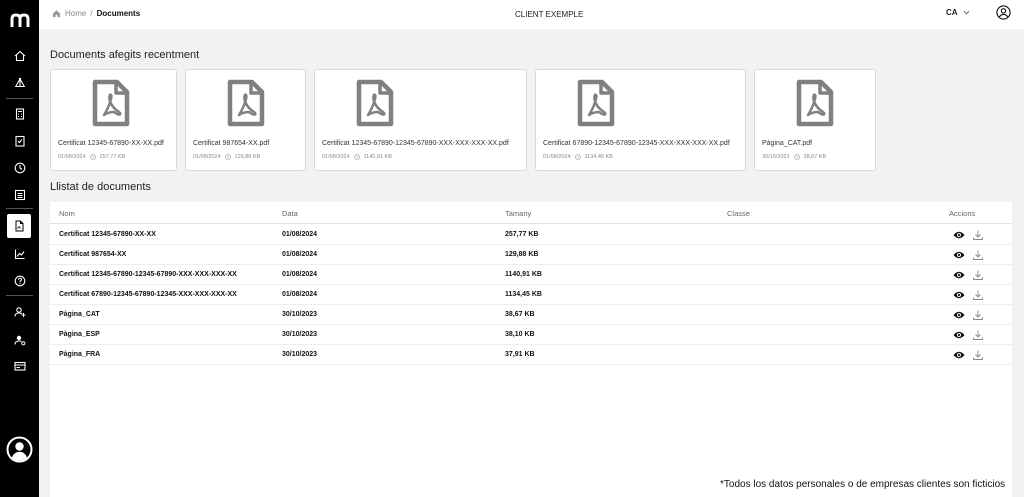  What do you see at coordinates (19, 365) in the screenshot?
I see `card-icon` at bounding box center [19, 365].